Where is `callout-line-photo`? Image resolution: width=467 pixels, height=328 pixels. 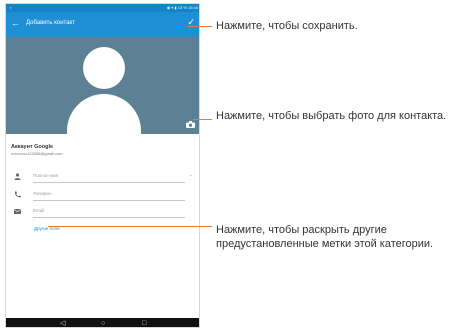 callout-line-photo is located at coordinates (202, 119).